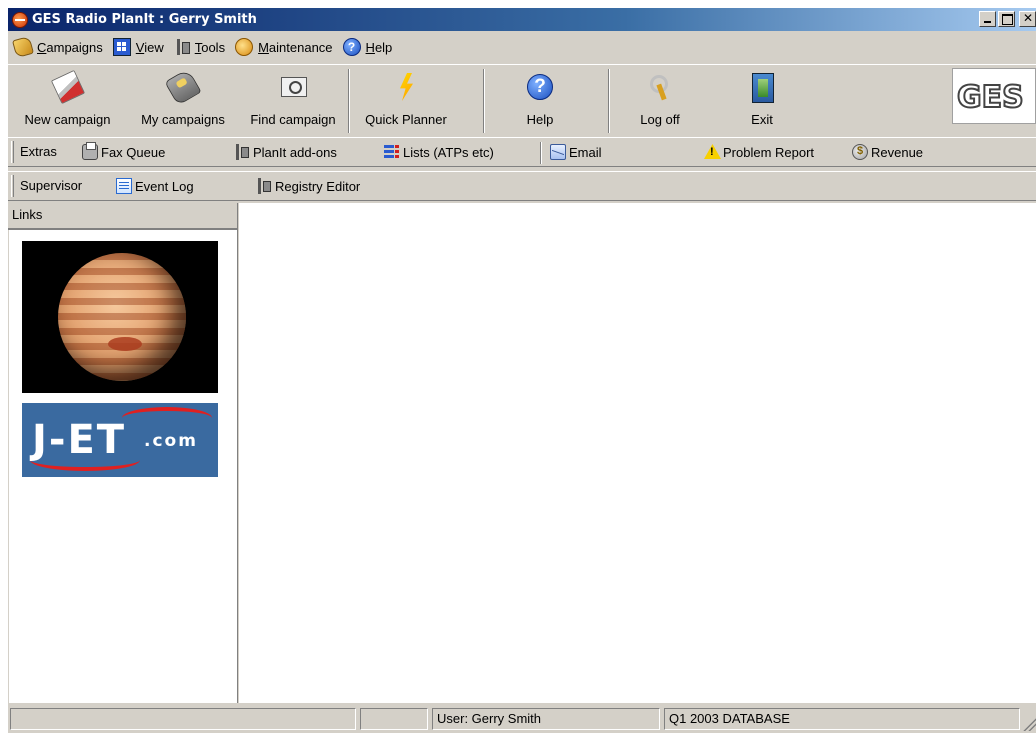 The width and height of the screenshot is (1036, 733). I want to click on lists-button: Lists (ATPs etc), so click(439, 152).